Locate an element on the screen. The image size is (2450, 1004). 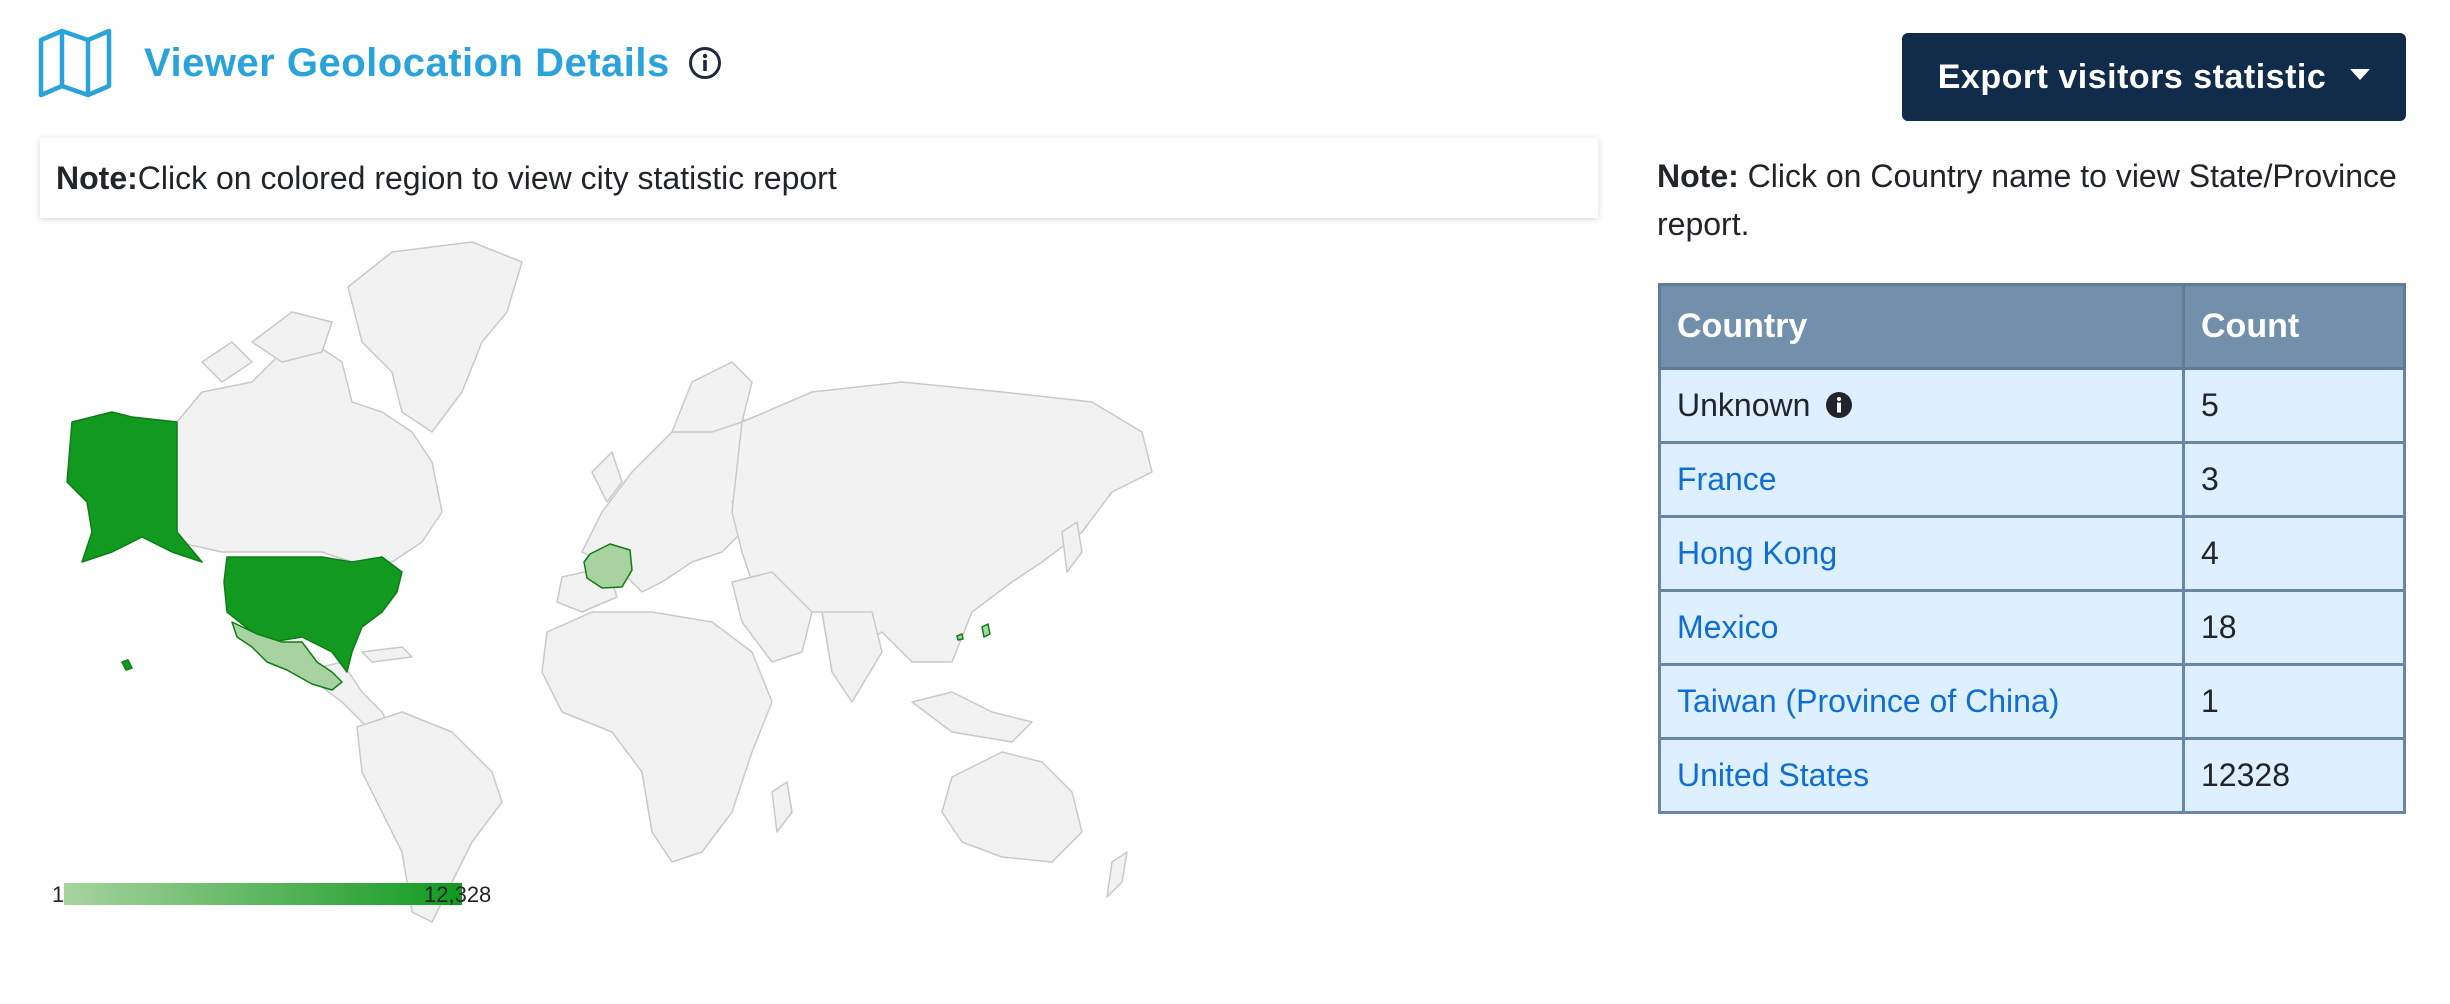
table-row: United States 12328 is located at coordinates (2032, 775).